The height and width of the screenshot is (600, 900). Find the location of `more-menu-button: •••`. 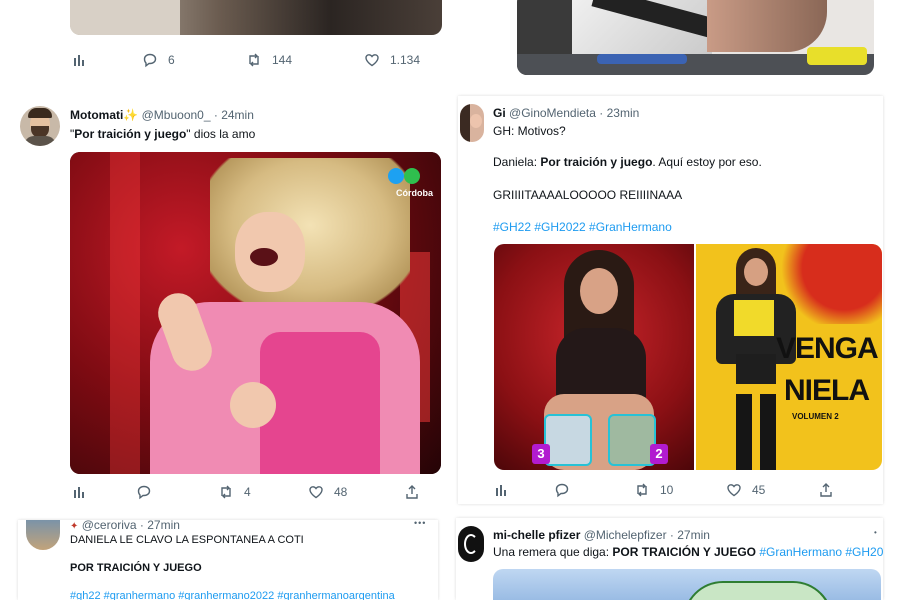

more-menu-button: ••• is located at coordinates (420, 524).